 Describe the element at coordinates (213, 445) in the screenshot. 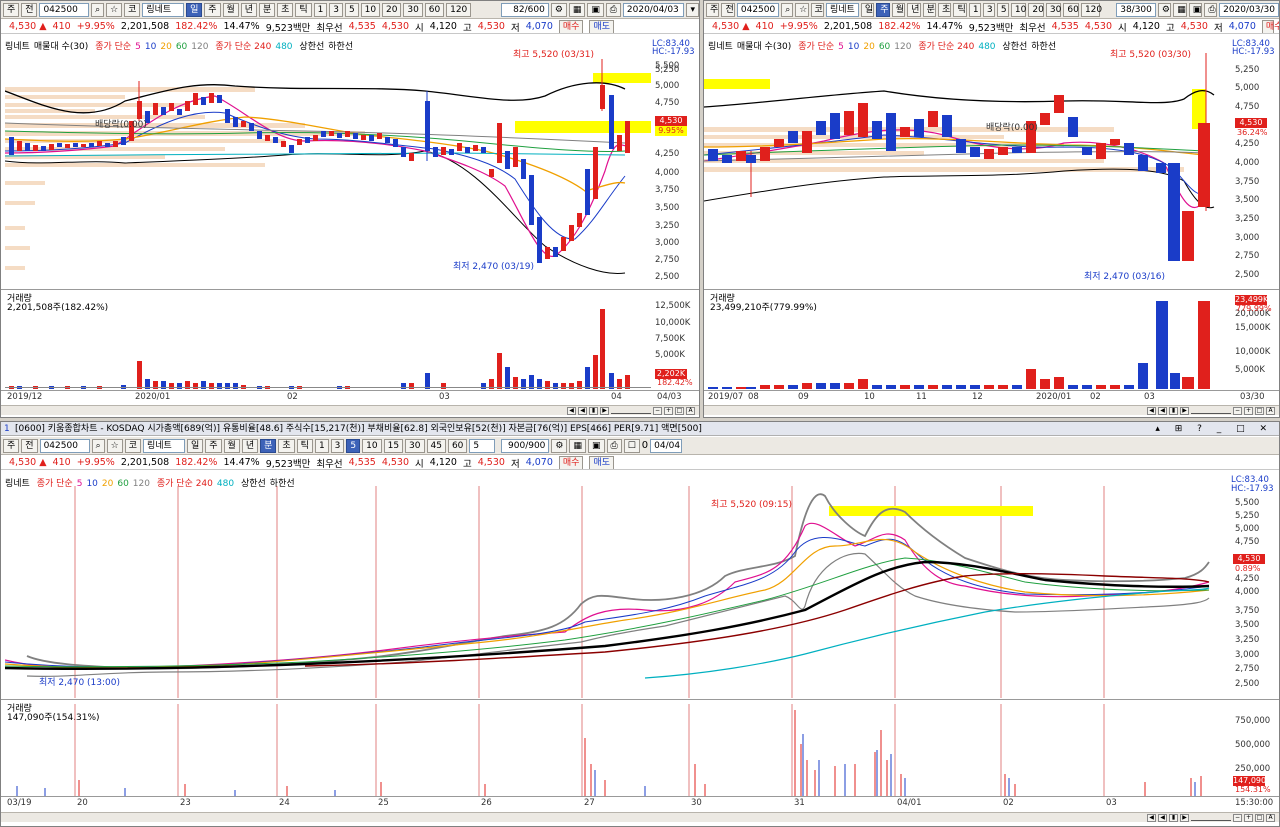

I see `period-week: 주` at that location.